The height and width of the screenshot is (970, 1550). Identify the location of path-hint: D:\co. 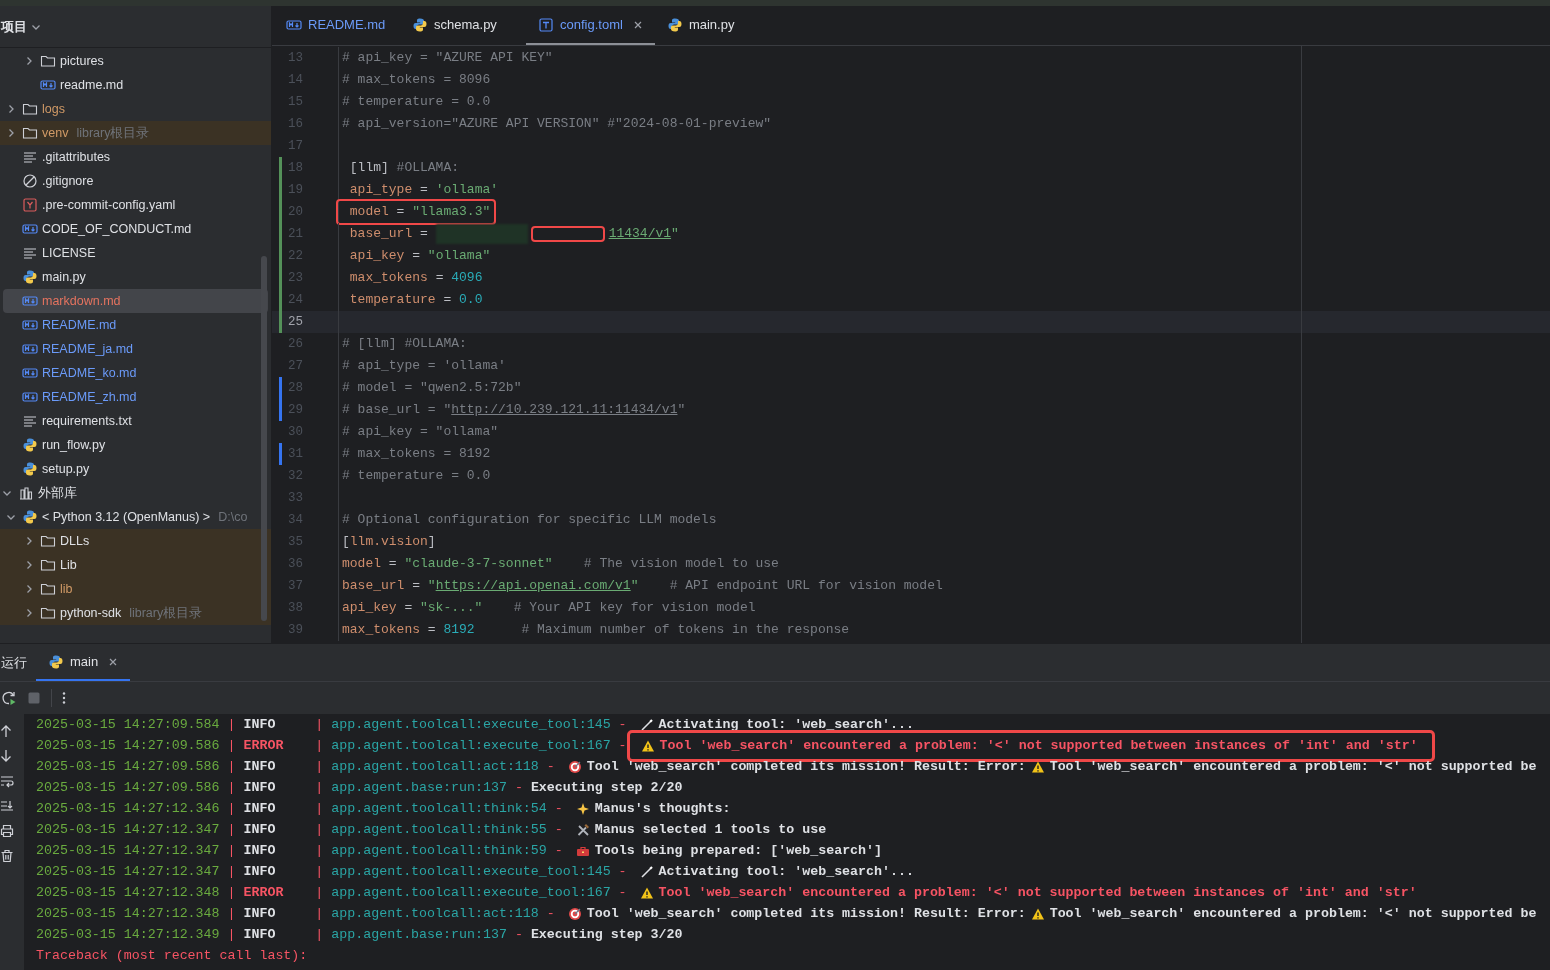
(233, 517).